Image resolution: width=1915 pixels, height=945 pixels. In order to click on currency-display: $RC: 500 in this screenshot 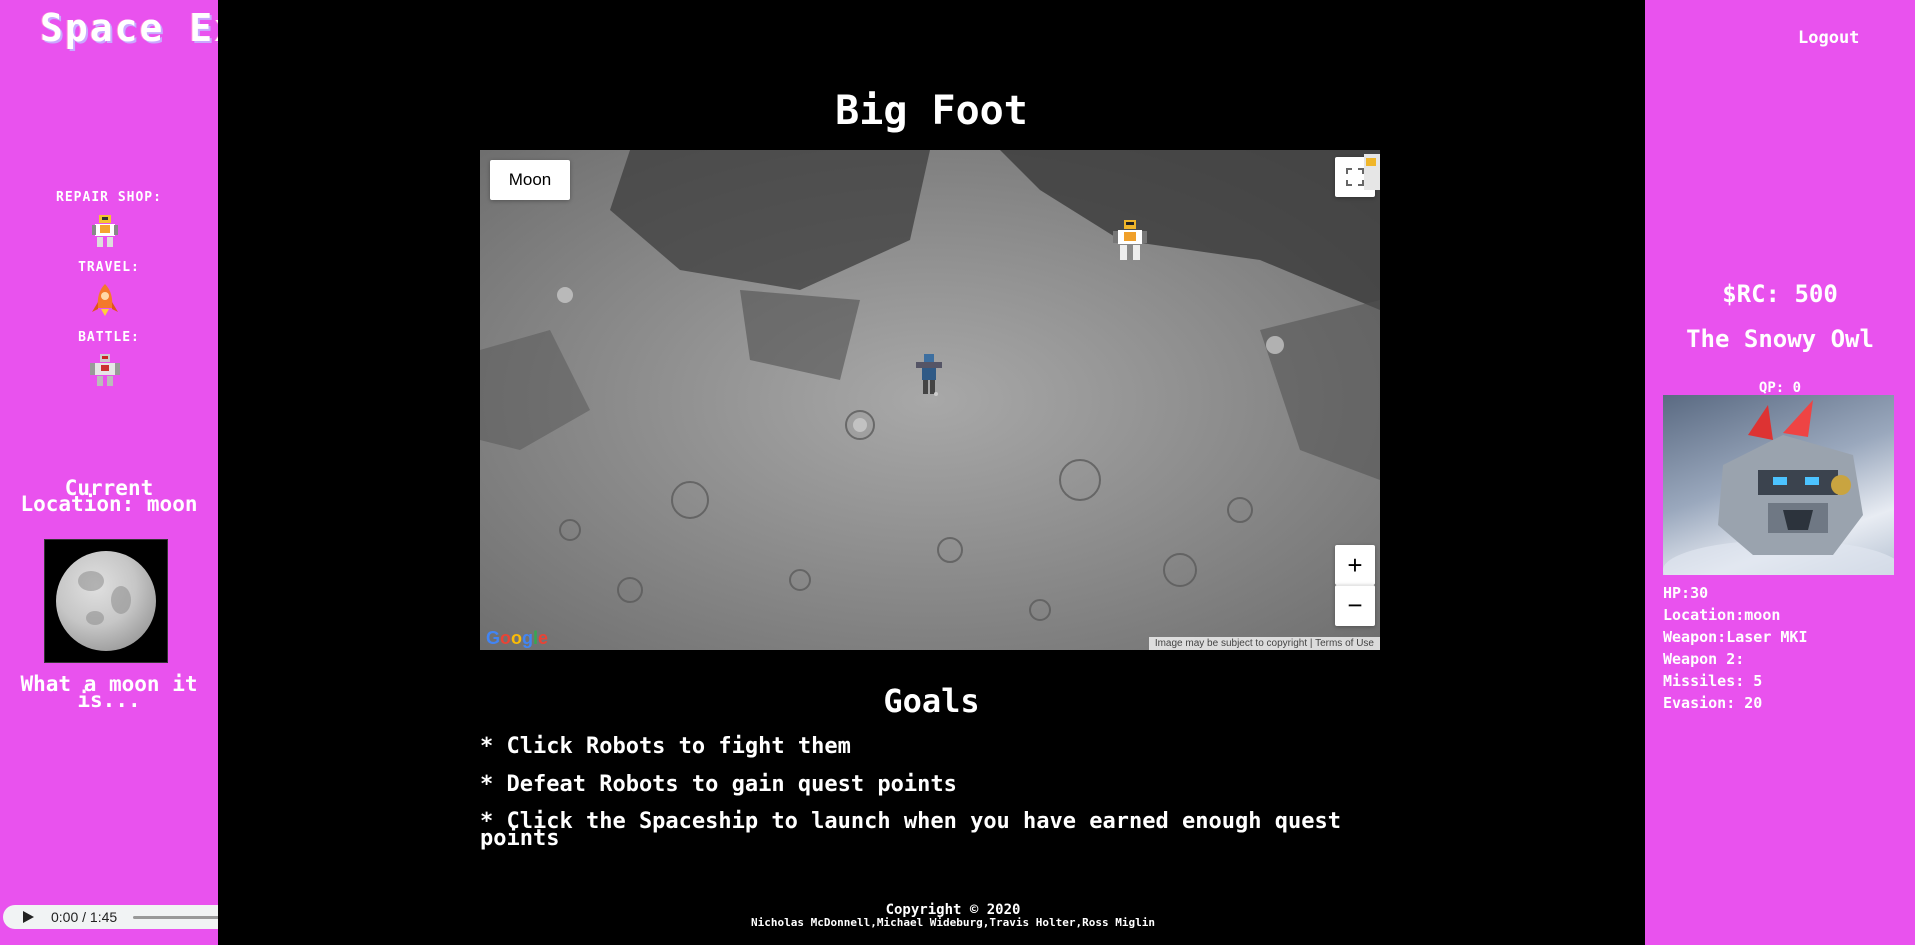, I will do `click(1780, 294)`.